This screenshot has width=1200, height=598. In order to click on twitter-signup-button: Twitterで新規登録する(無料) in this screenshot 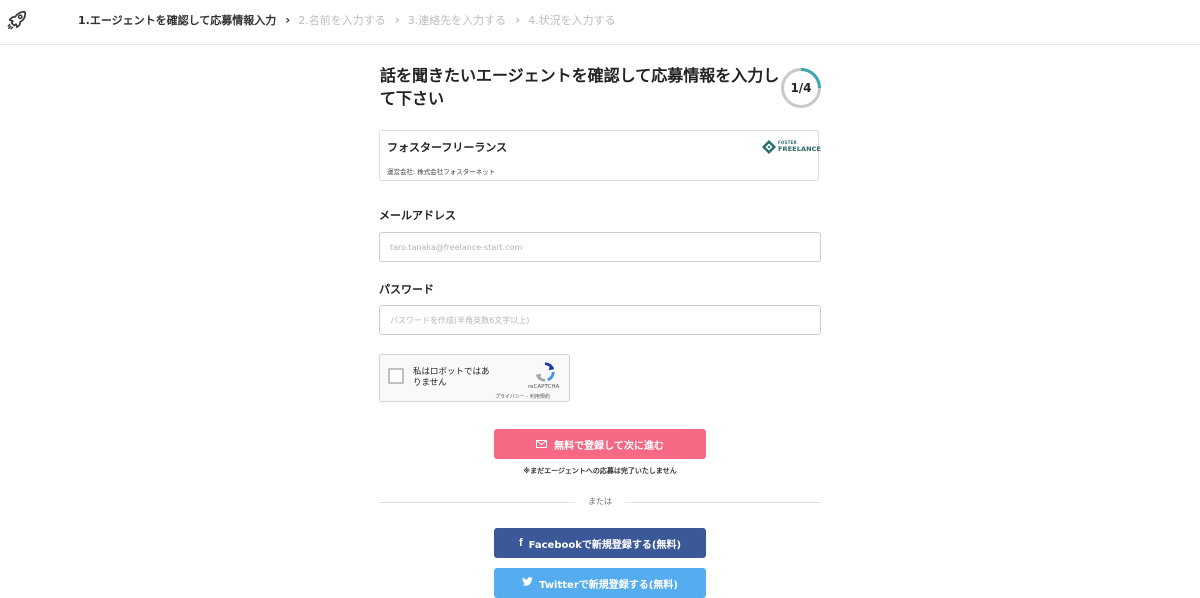, I will do `click(600, 583)`.